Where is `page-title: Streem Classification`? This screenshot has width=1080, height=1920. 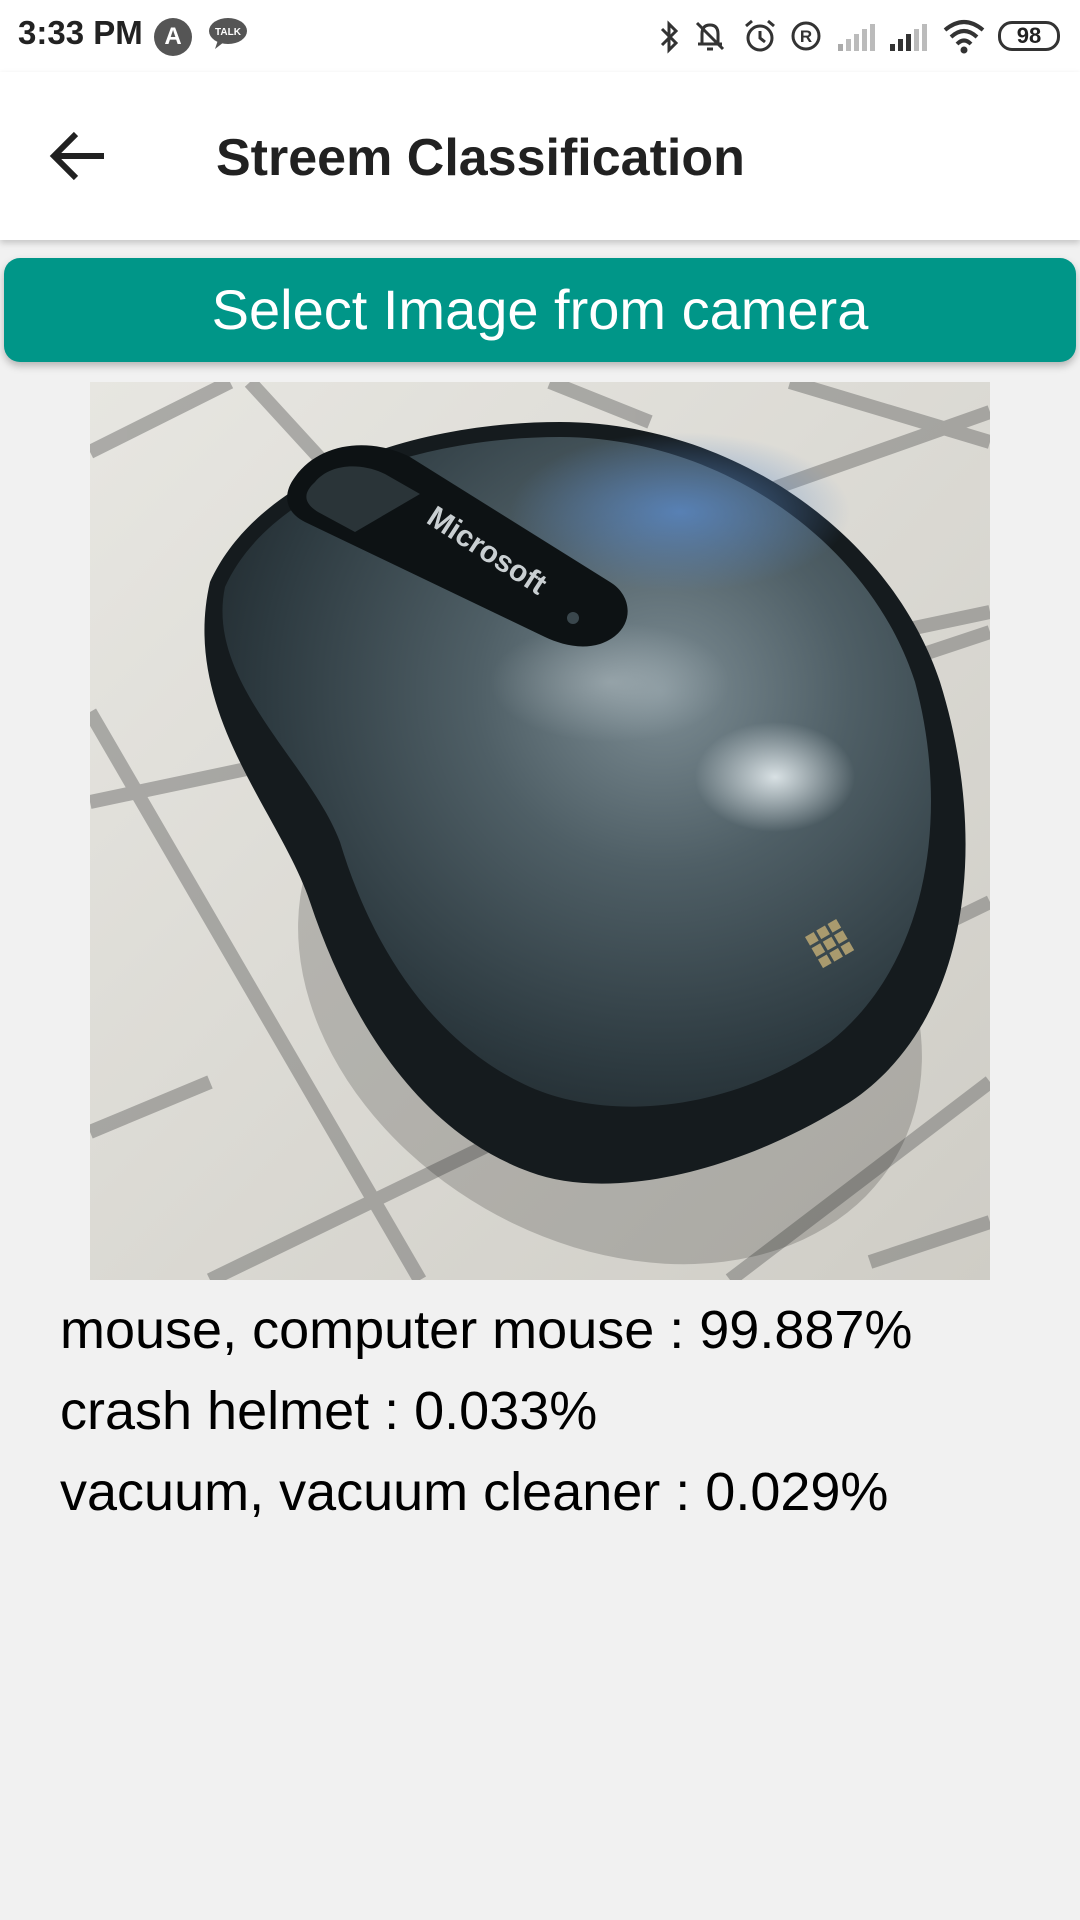 page-title: Streem Classification is located at coordinates (480, 158).